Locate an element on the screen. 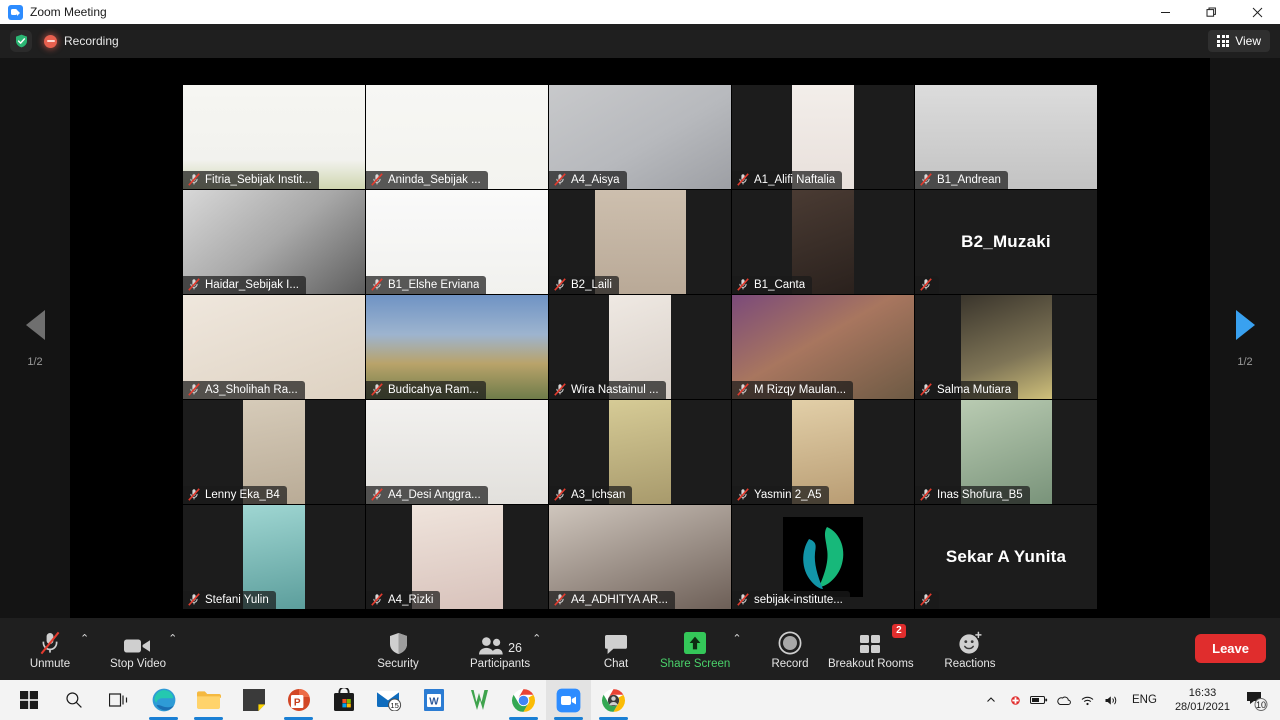 The image size is (1280, 720). participant-name: A1_Alifi Naftalia is located at coordinates (795, 179).